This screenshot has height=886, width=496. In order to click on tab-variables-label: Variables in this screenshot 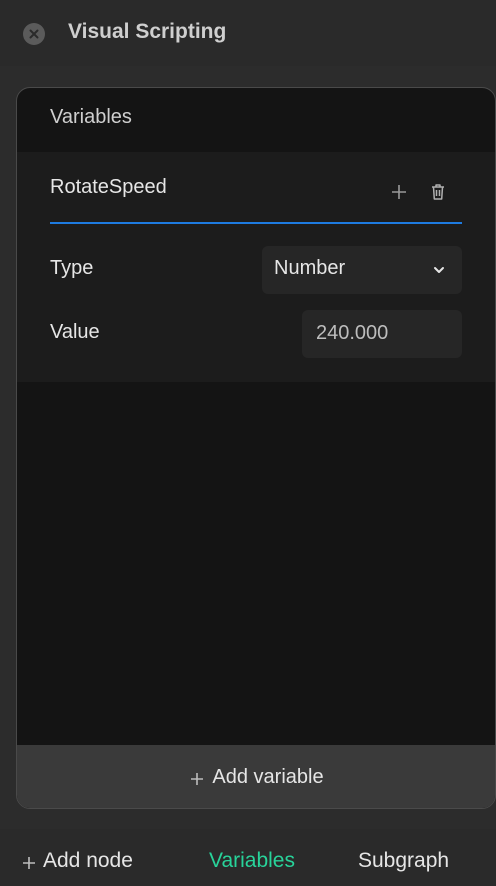, I will do `click(252, 860)`.